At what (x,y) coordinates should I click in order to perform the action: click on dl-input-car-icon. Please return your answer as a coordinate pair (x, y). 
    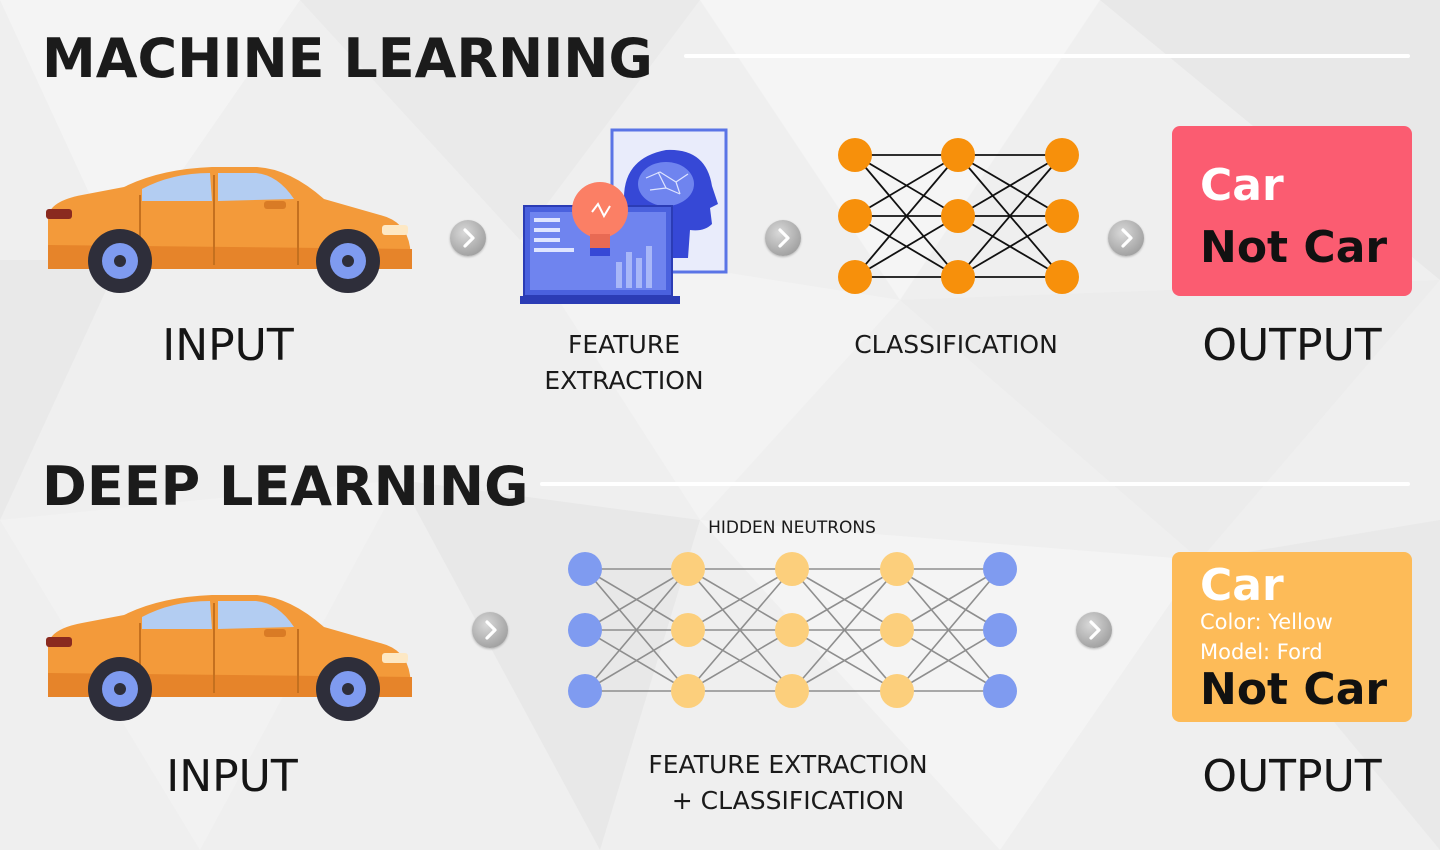
    Looking at the image, I should click on (229, 658).